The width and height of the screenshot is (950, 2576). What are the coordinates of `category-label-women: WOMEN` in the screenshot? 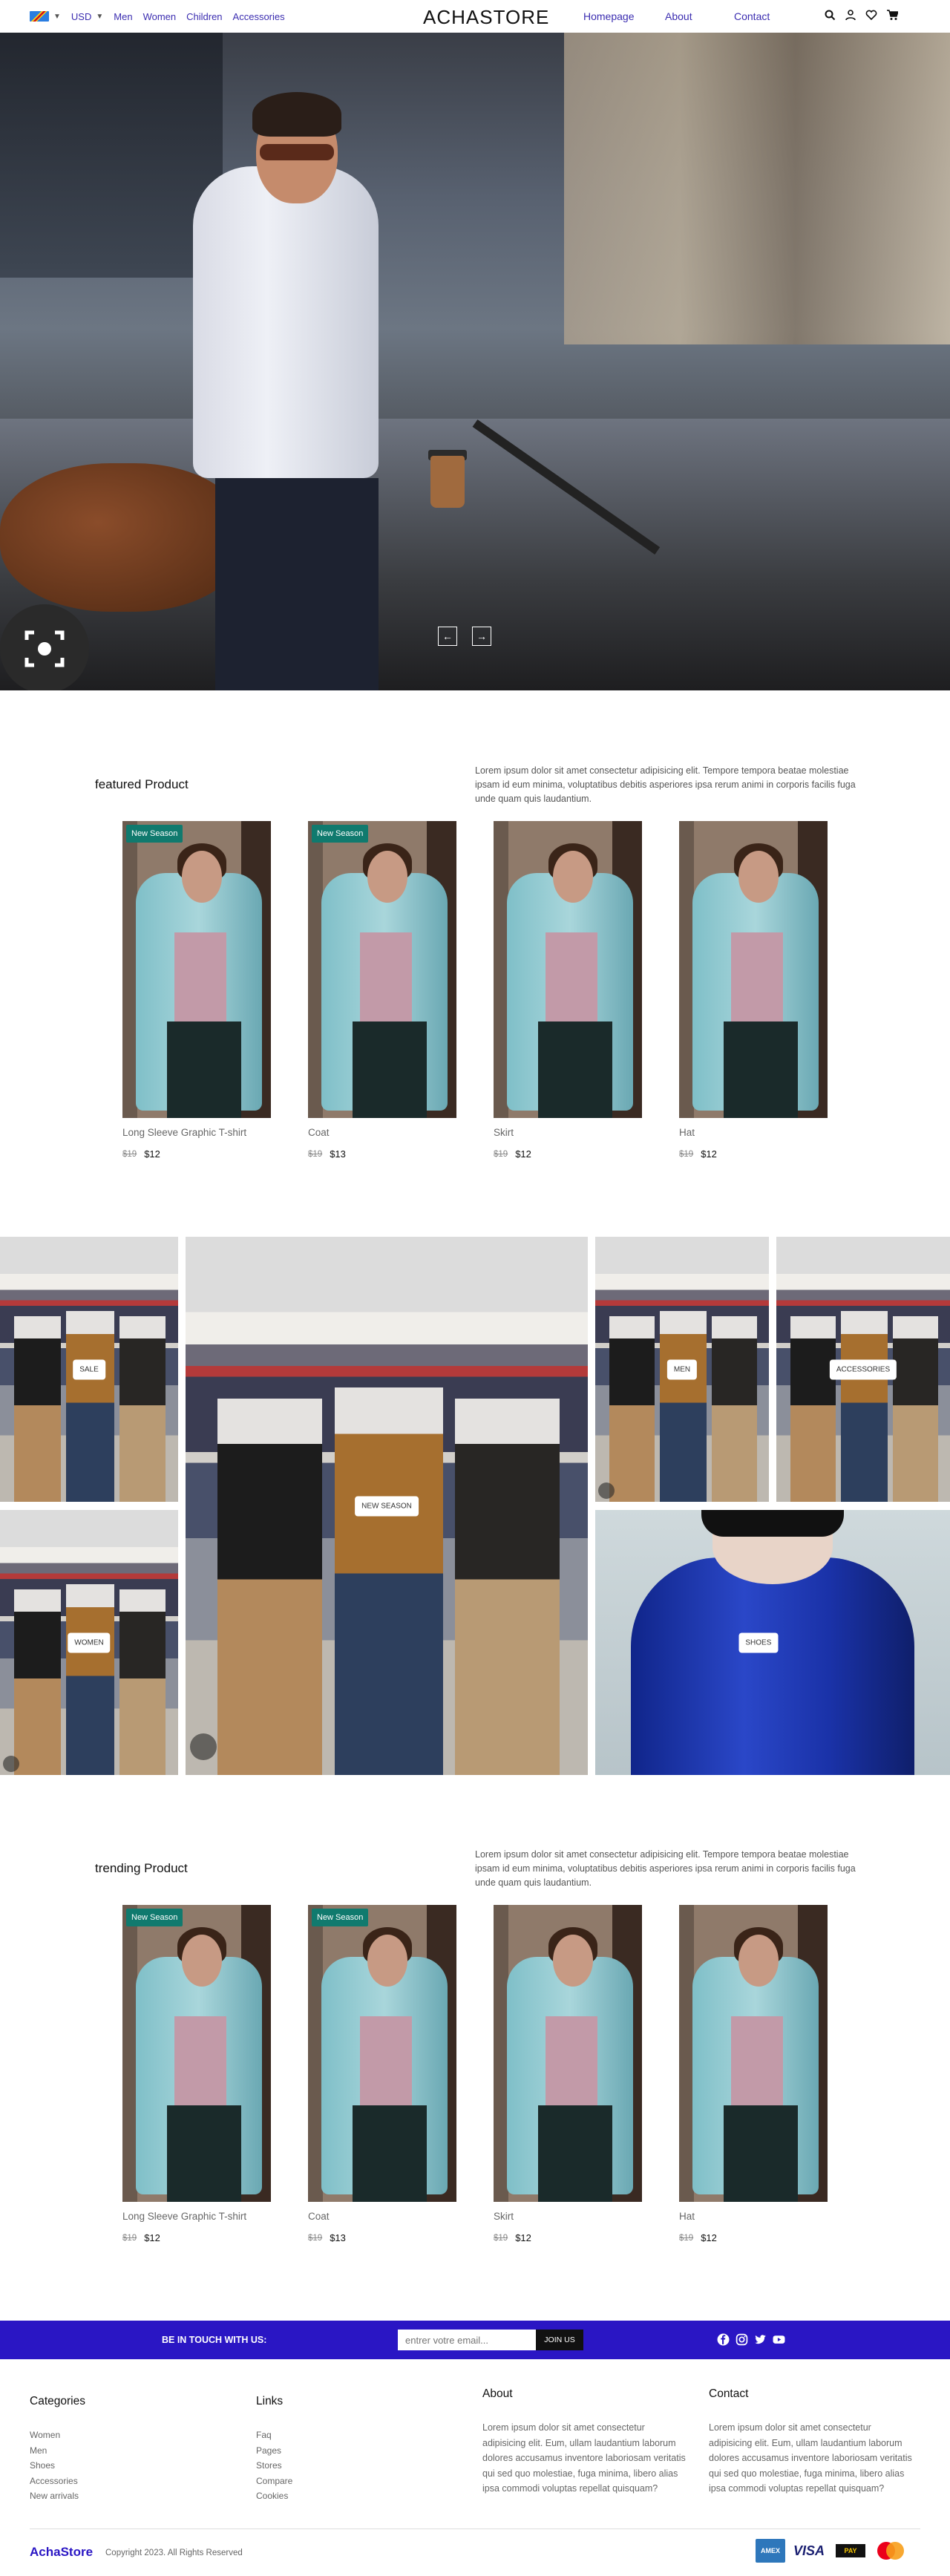 It's located at (89, 1642).